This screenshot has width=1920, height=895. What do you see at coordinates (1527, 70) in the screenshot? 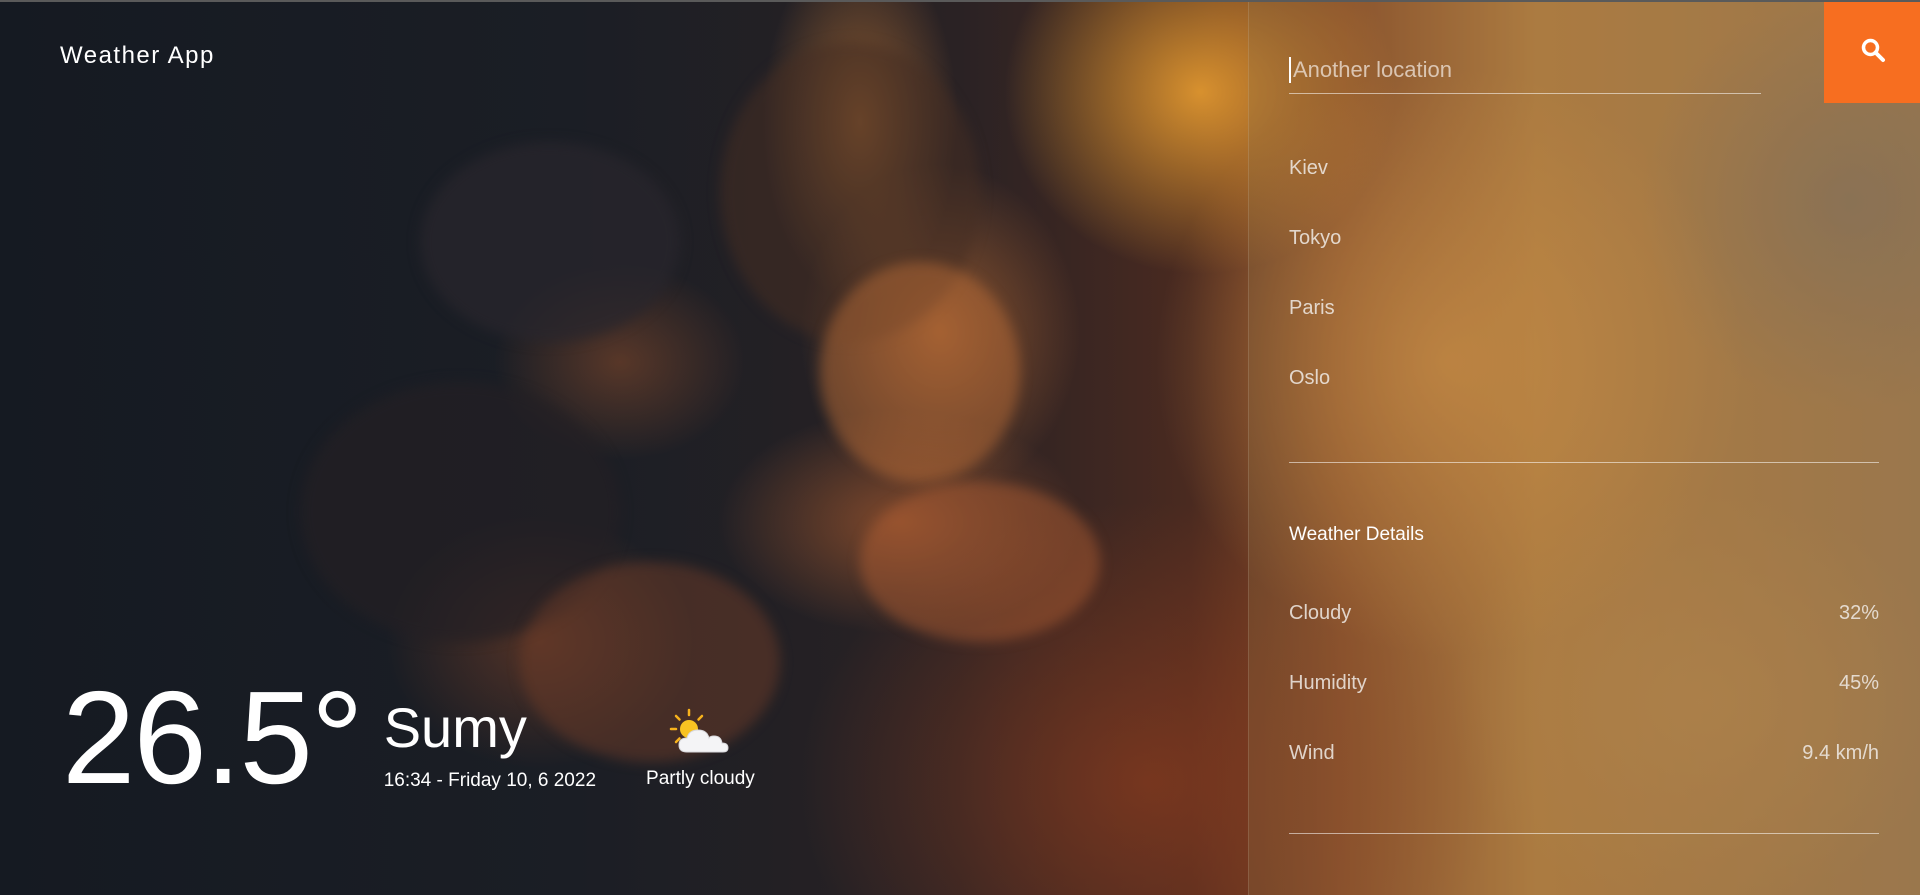
I see `search-input` at bounding box center [1527, 70].